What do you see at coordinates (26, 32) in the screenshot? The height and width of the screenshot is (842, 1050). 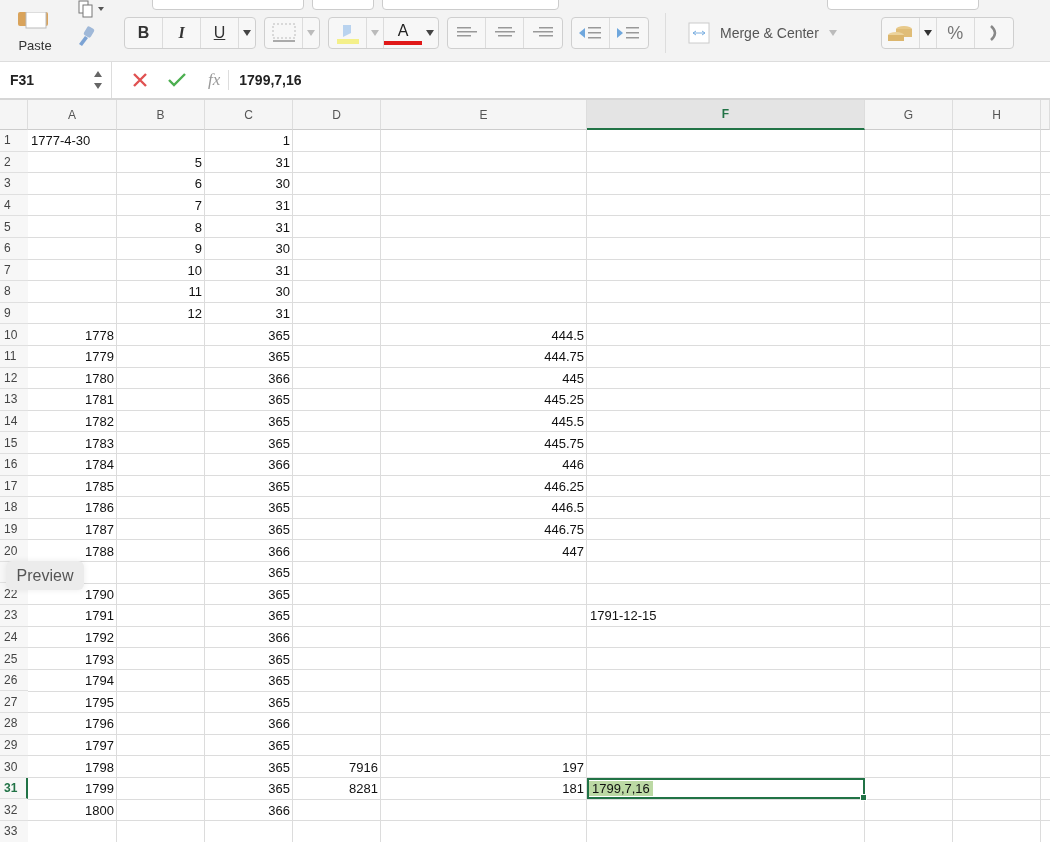 I see `paste-button: Paste` at bounding box center [26, 32].